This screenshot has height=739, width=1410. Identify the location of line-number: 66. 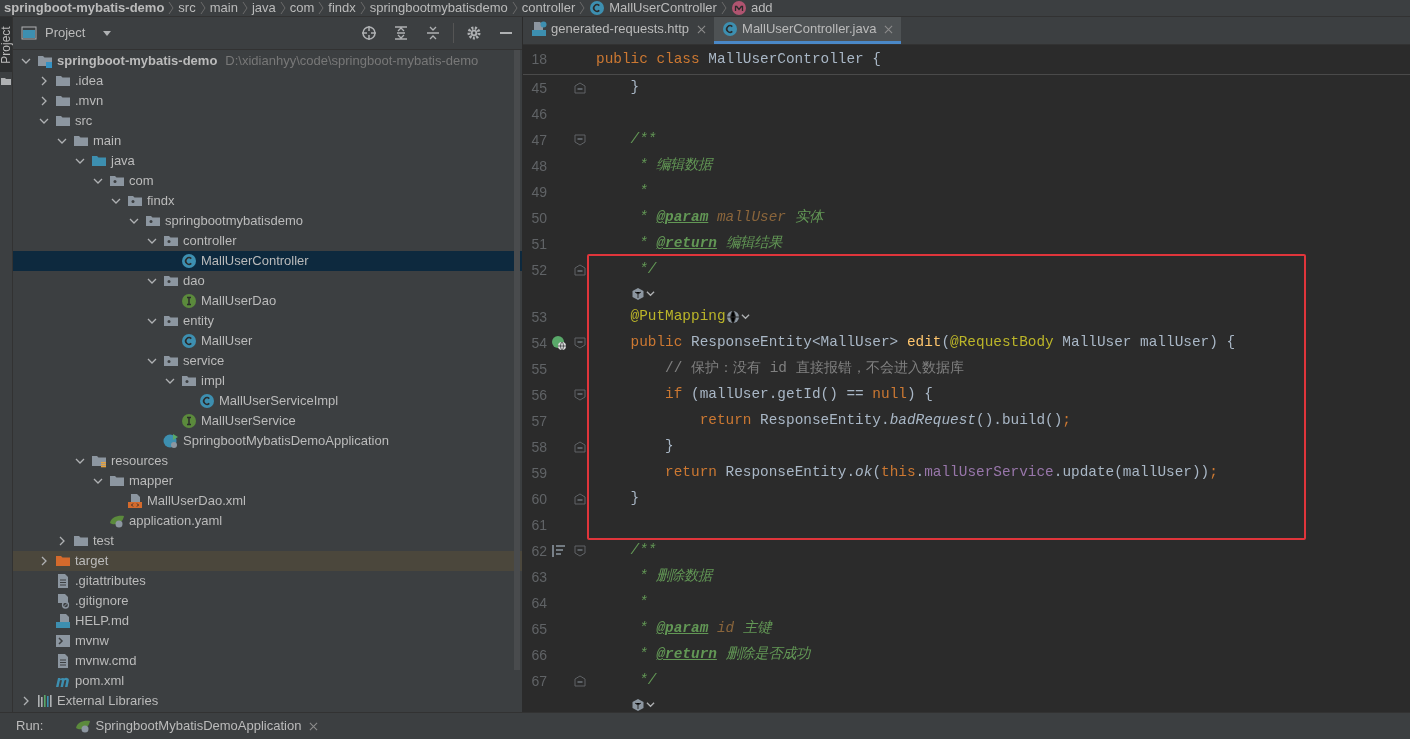
(538, 655).